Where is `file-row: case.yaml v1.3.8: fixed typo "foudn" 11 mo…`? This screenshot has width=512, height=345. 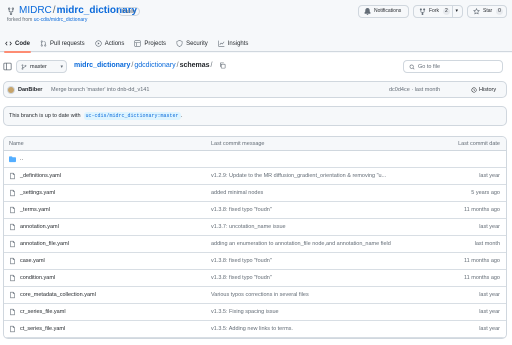 file-row: case.yaml v1.3.8: fixed typo "foudn" 11 mo… is located at coordinates (255, 261).